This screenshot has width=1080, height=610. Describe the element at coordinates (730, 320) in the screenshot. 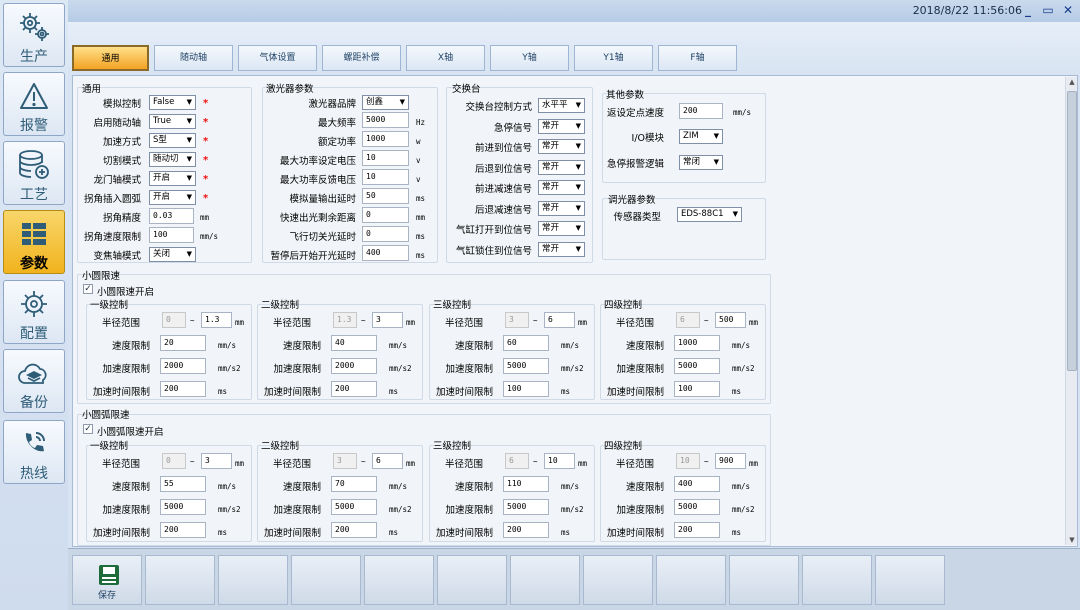

I see `radius-max-input: 500` at that location.